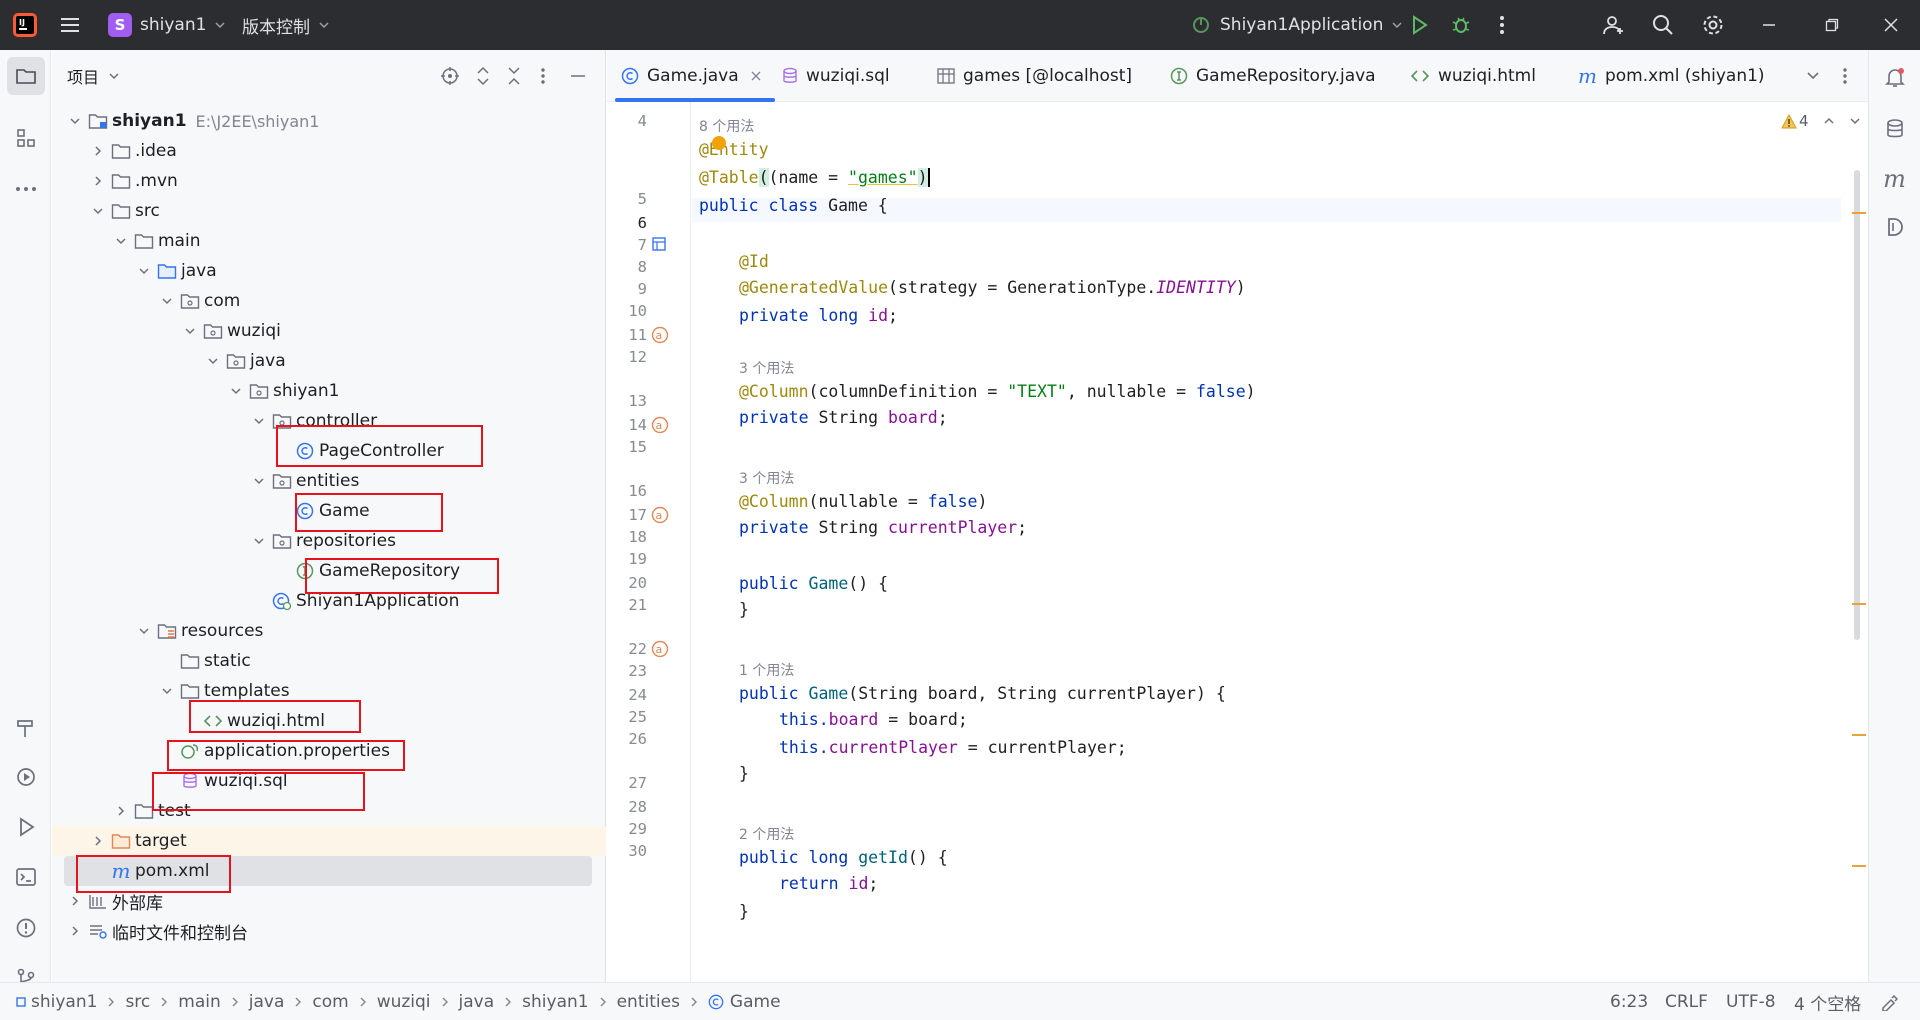 Image resolution: width=1920 pixels, height=1020 pixels. Describe the element at coordinates (1827, 1001) in the screenshot. I see `indent-selector: 4 个空格` at that location.